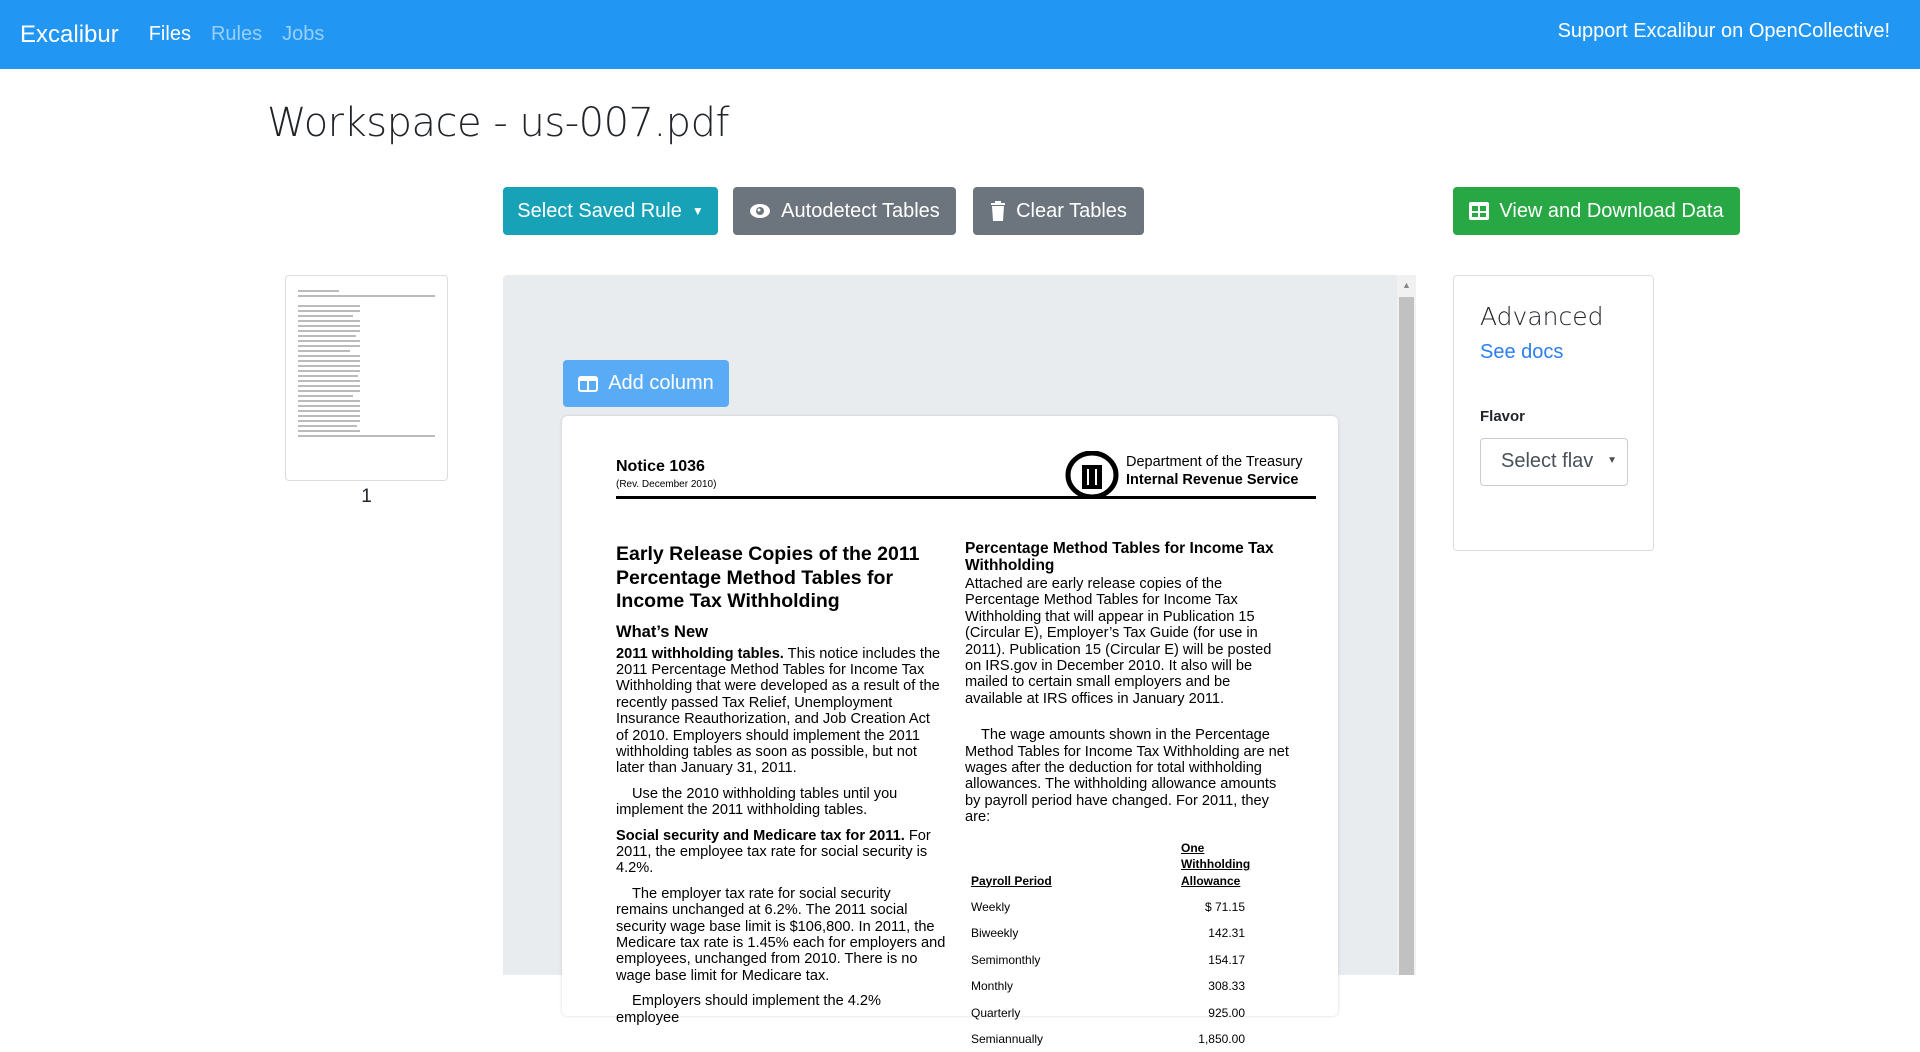 The width and height of the screenshot is (1920, 1052). What do you see at coordinates (1406, 285) in the screenshot?
I see `scroll-up-arrow-icon: ▲` at bounding box center [1406, 285].